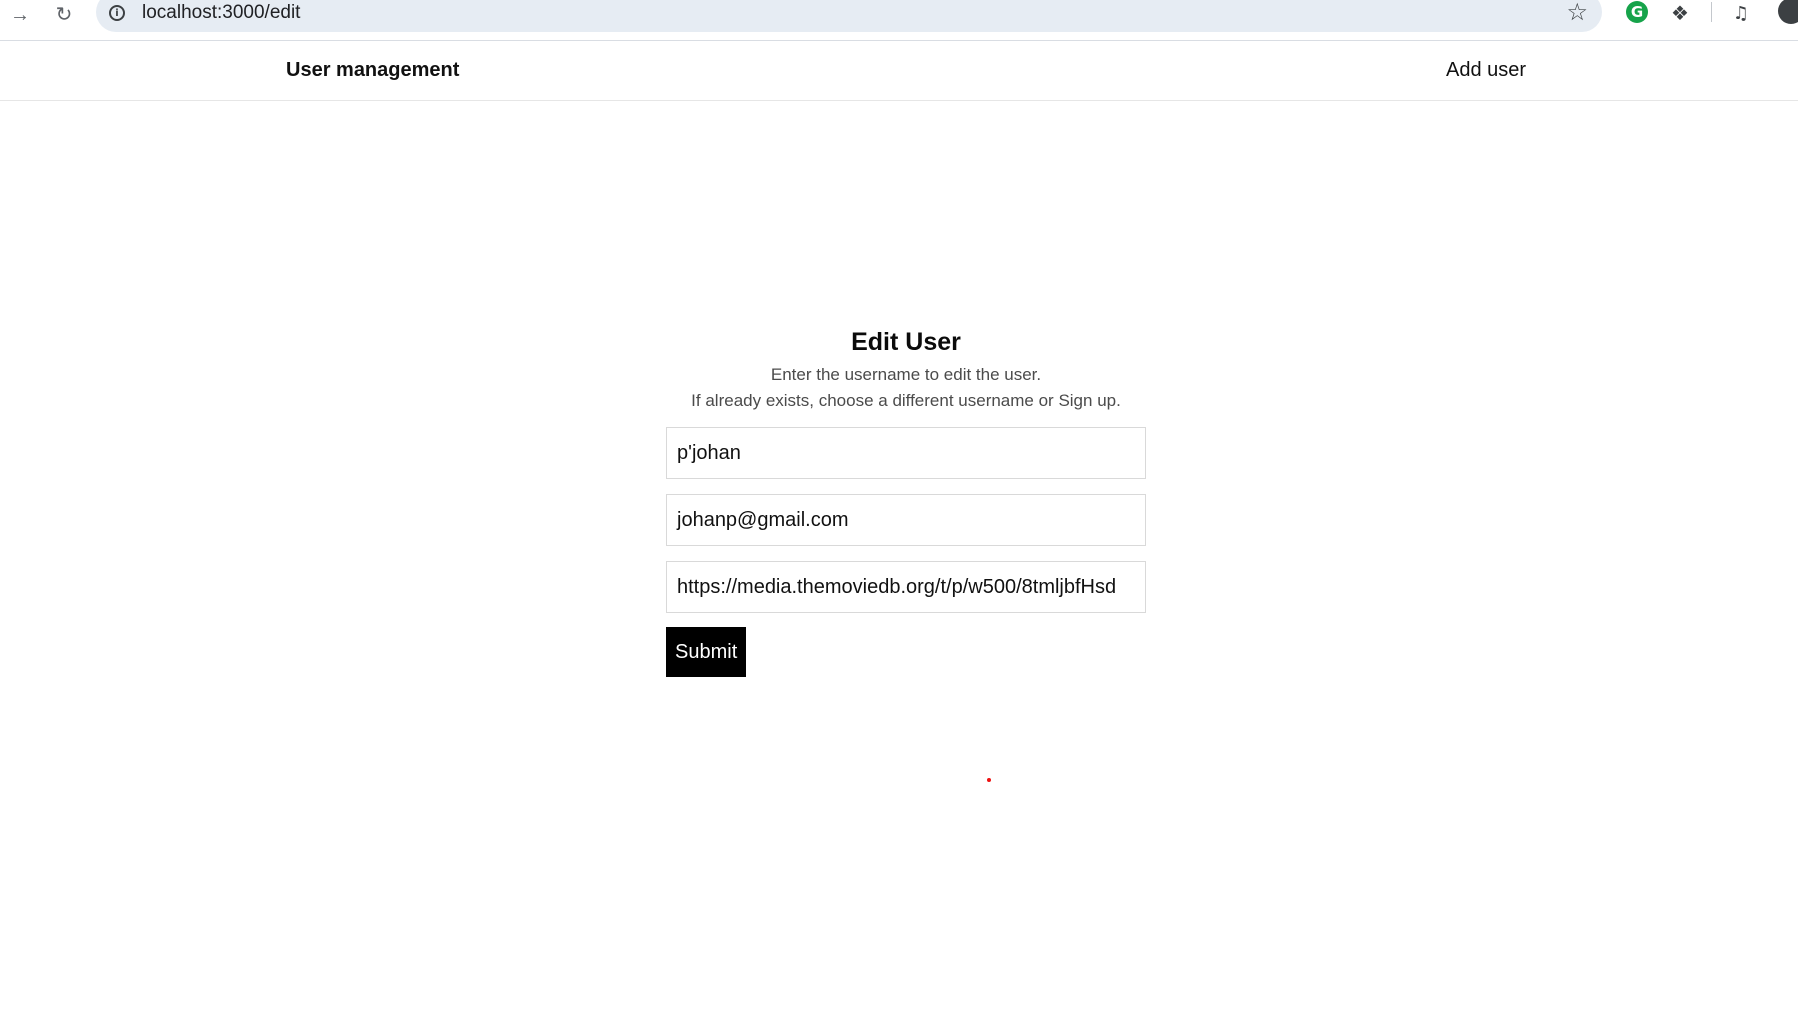  I want to click on extensions-puzzle-icon: ❖, so click(1680, 13).